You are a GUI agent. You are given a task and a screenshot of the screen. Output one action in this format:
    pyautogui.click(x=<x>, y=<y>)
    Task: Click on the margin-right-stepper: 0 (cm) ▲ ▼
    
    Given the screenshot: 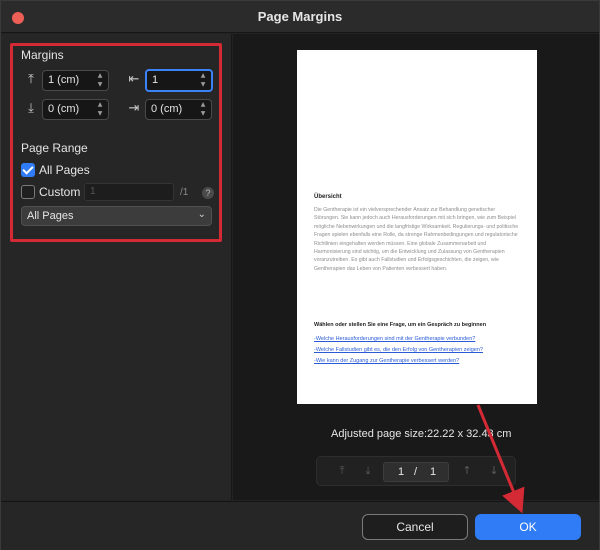 What is the action you would take?
    pyautogui.click(x=178, y=109)
    